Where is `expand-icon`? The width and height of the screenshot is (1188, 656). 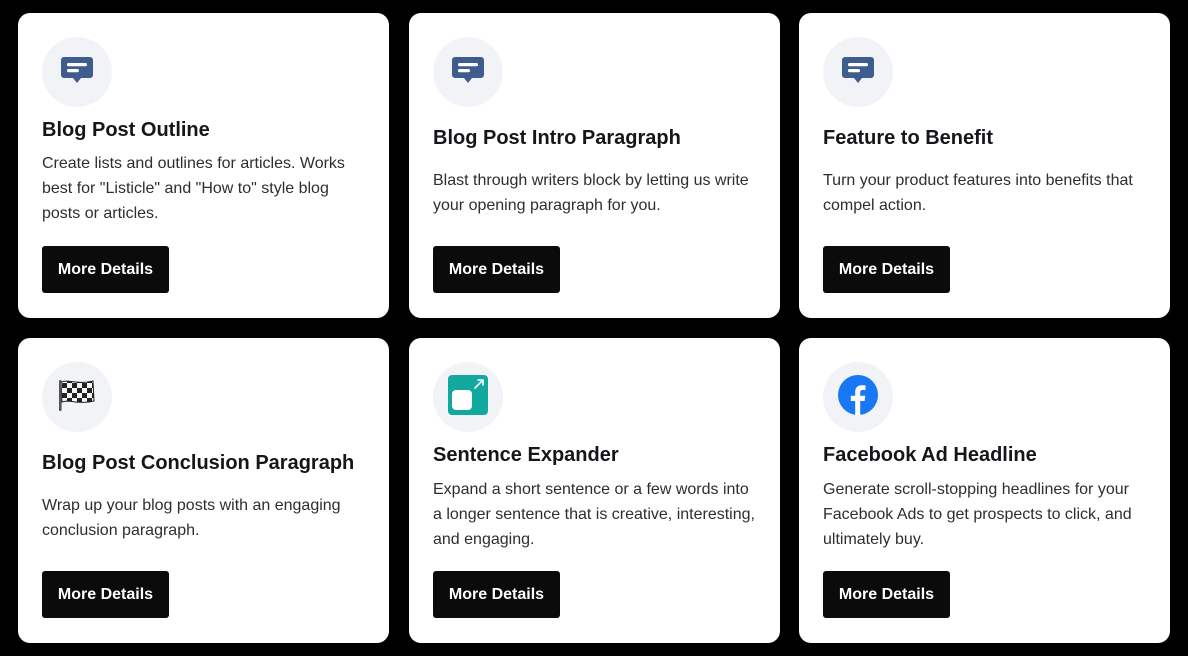 expand-icon is located at coordinates (468, 397).